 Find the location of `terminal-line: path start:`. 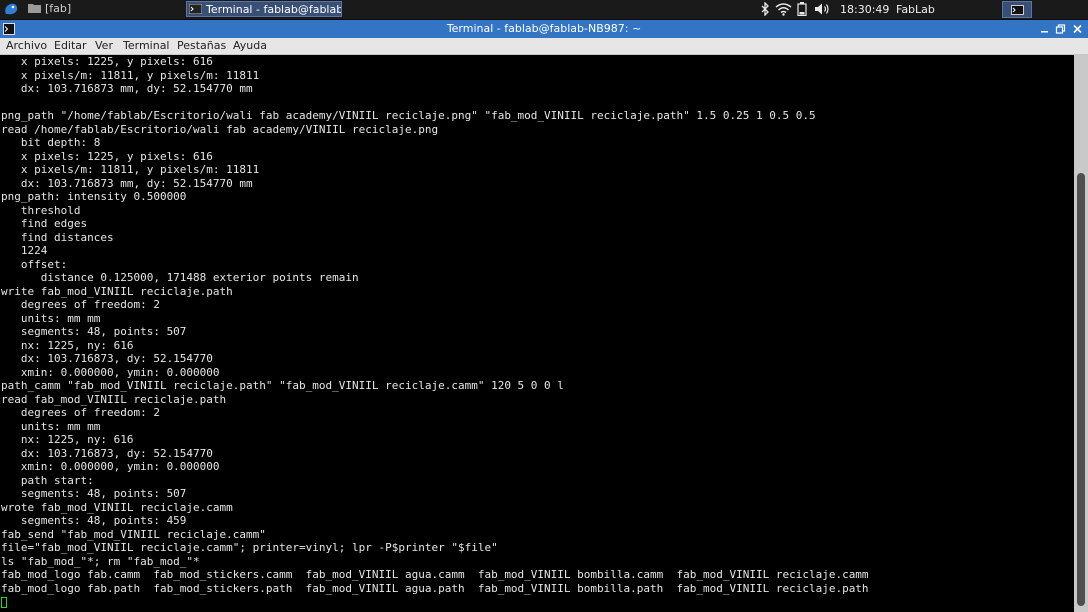

terminal-line: path start: is located at coordinates (47, 480).